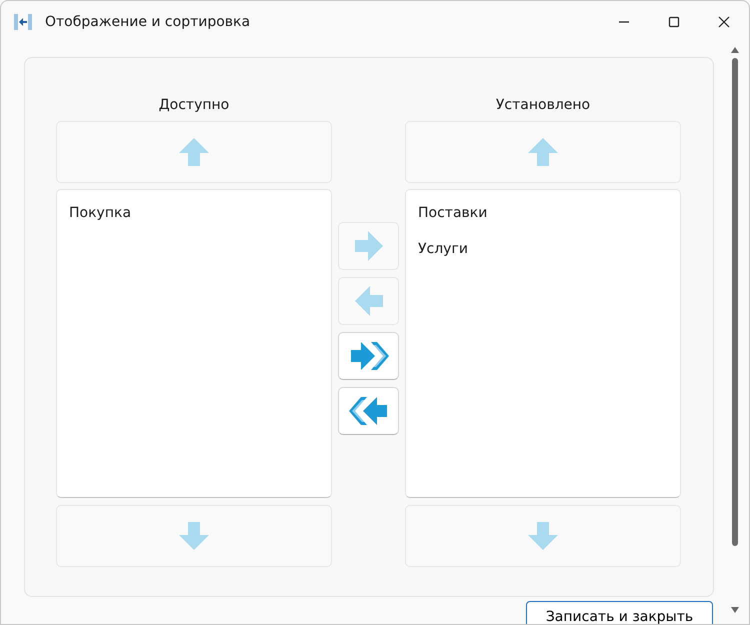 This screenshot has width=750, height=625. I want to click on double-arrow-right-icon, so click(368, 356).